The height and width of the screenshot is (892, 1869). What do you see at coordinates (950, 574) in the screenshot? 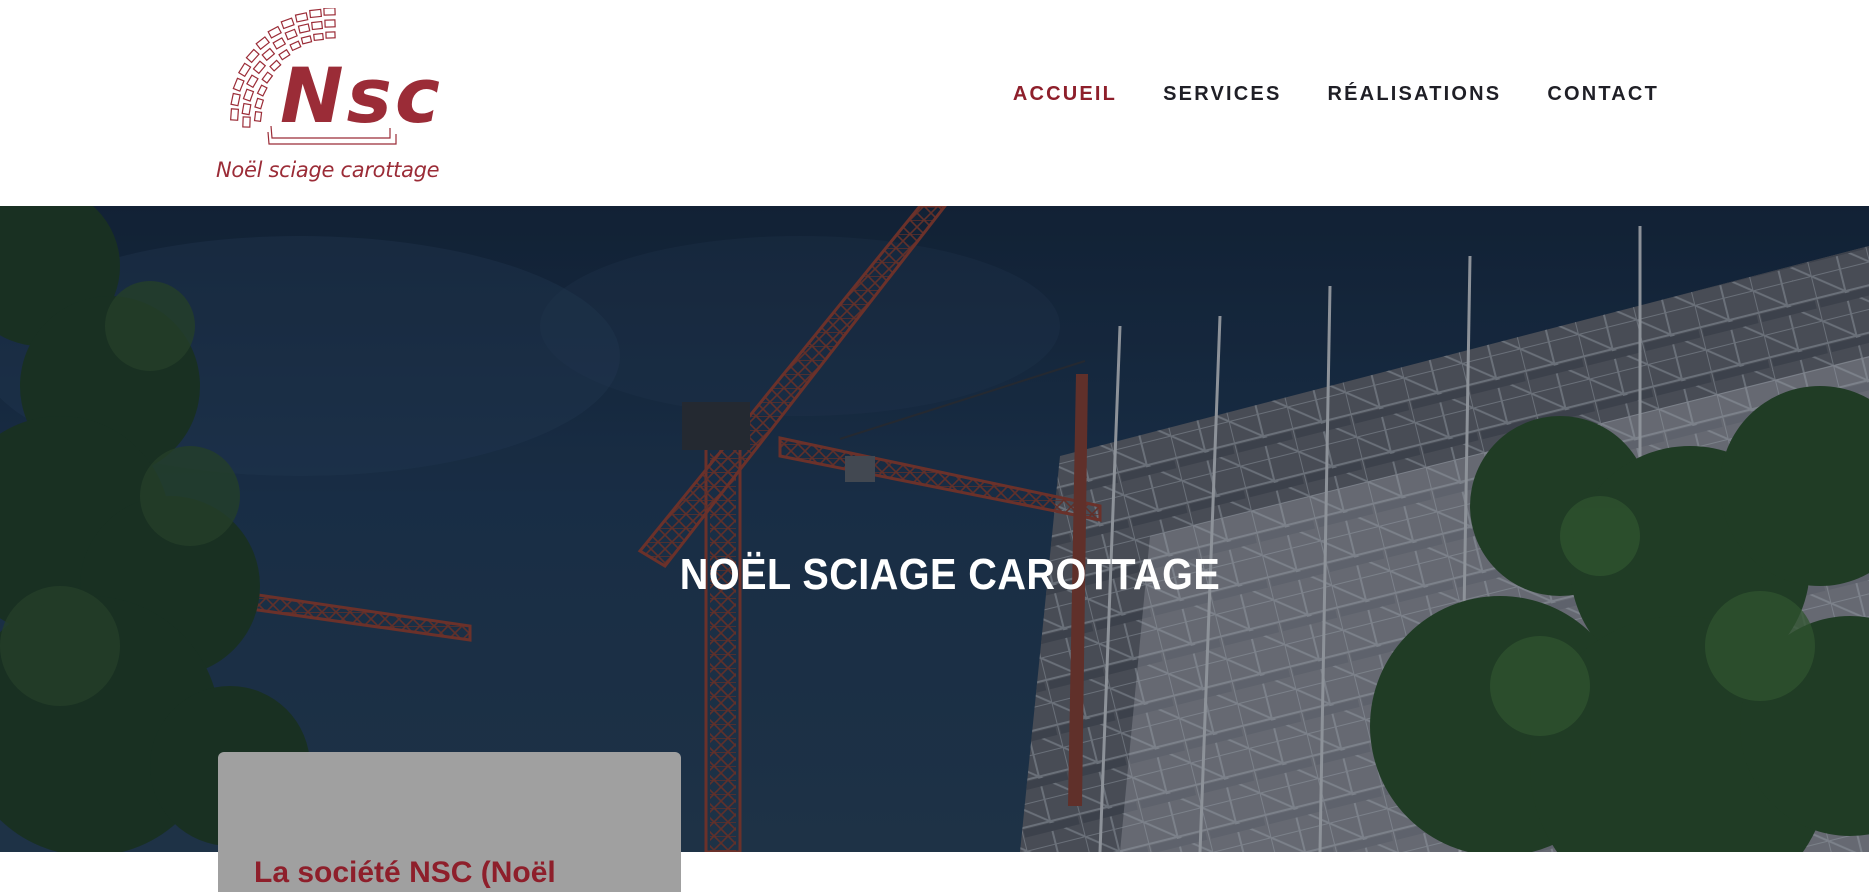
I see `hero-title: NOËL SCIAGE CAROTTAGE` at bounding box center [950, 574].